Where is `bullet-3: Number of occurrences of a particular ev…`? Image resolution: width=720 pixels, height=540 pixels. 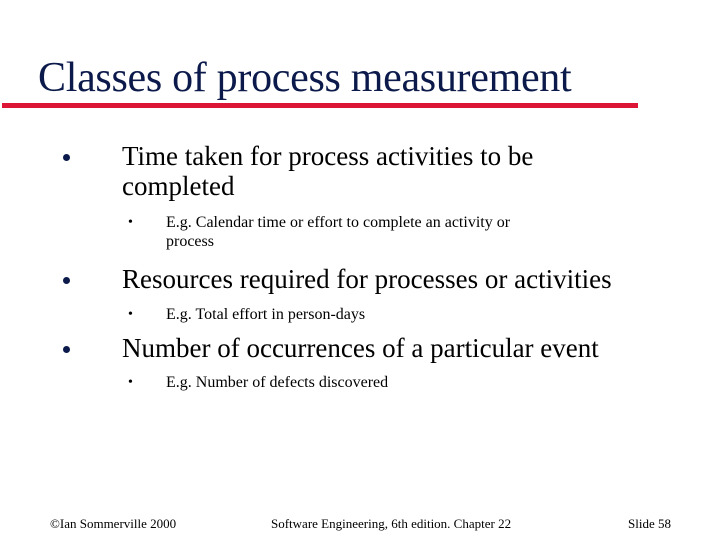 bullet-3: Number of occurrences of a particular ev… is located at coordinates (331, 348).